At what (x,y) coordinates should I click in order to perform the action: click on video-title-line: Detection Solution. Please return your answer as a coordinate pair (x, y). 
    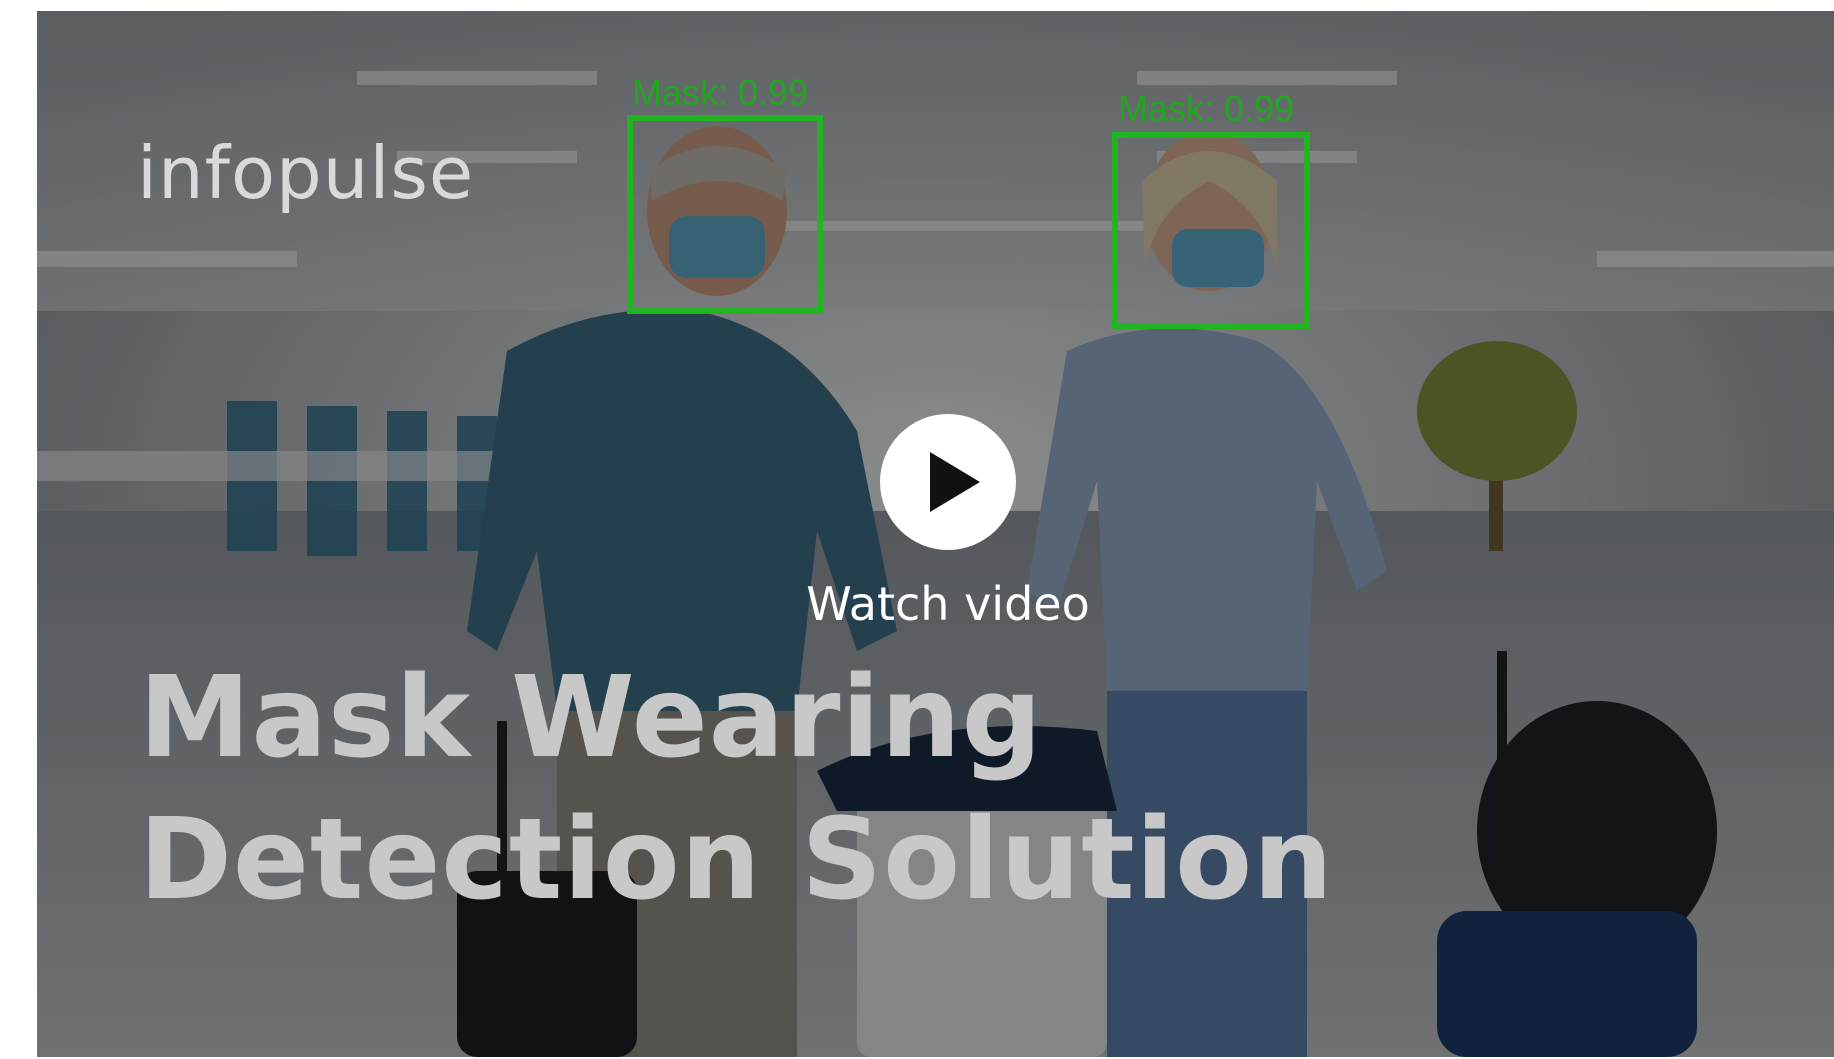
    Looking at the image, I should click on (736, 860).